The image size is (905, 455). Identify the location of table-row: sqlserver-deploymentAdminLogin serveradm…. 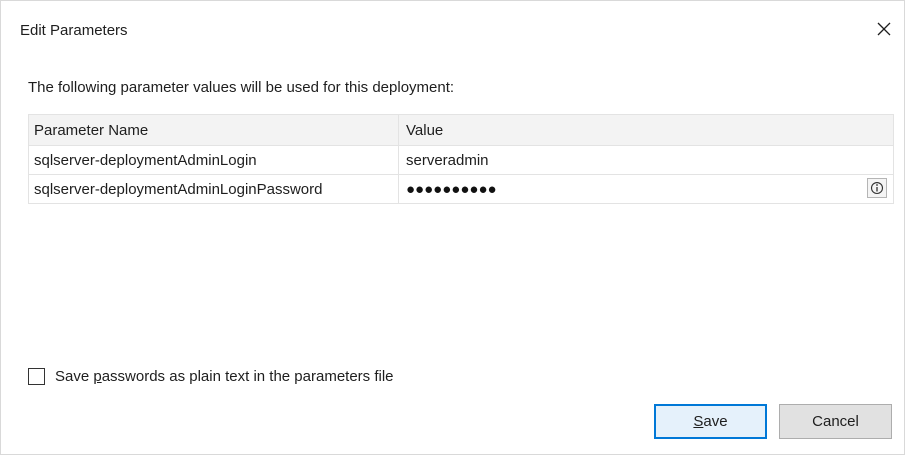
(461, 160).